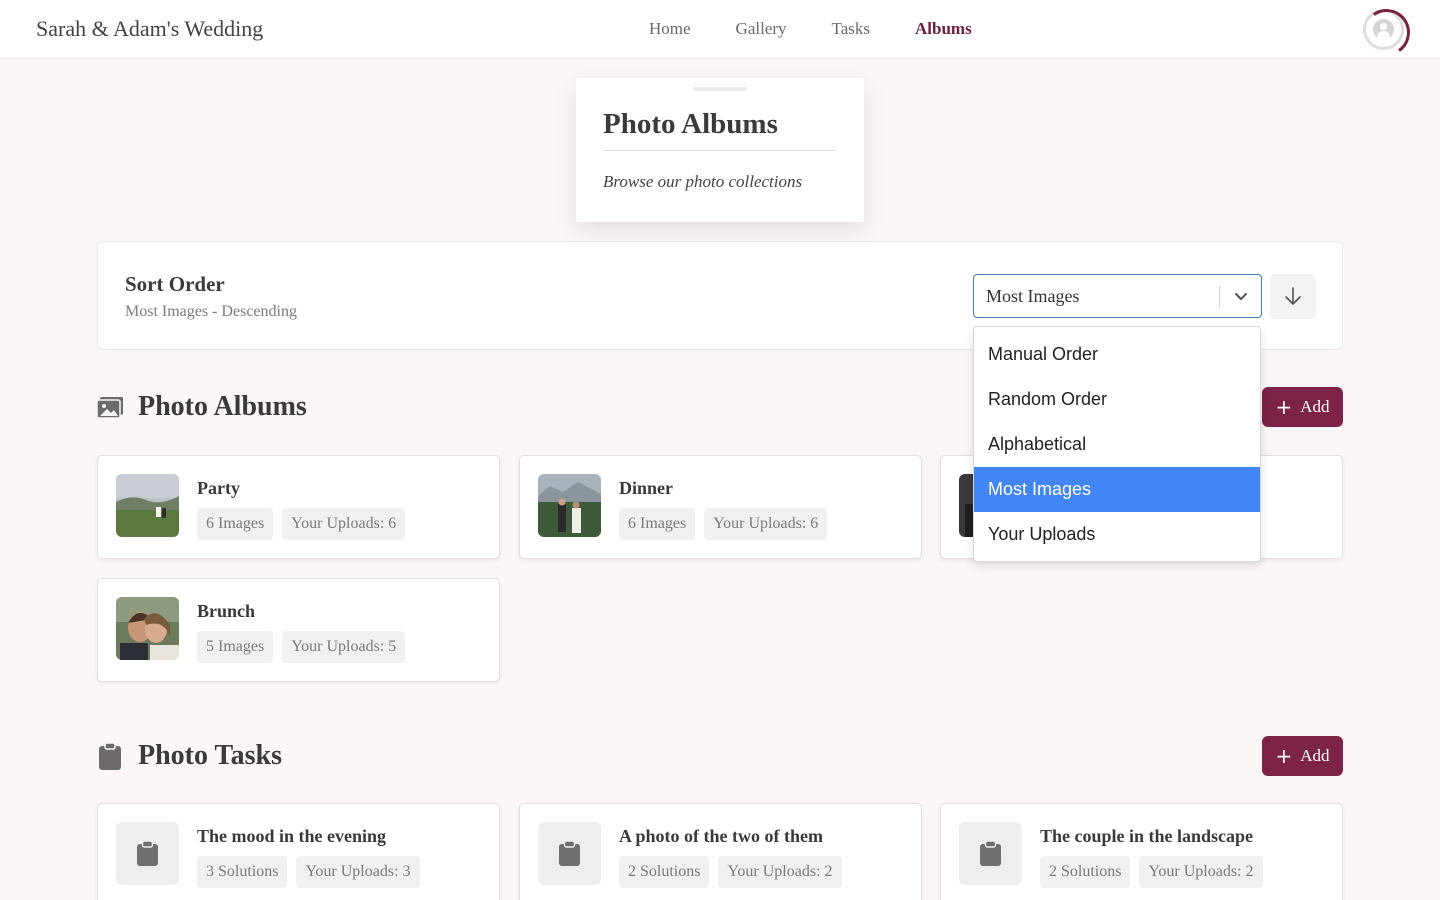 This screenshot has width=1440, height=900. Describe the element at coordinates (358, 872) in the screenshot. I see `uploads-badge: Your Uploads: 3` at that location.